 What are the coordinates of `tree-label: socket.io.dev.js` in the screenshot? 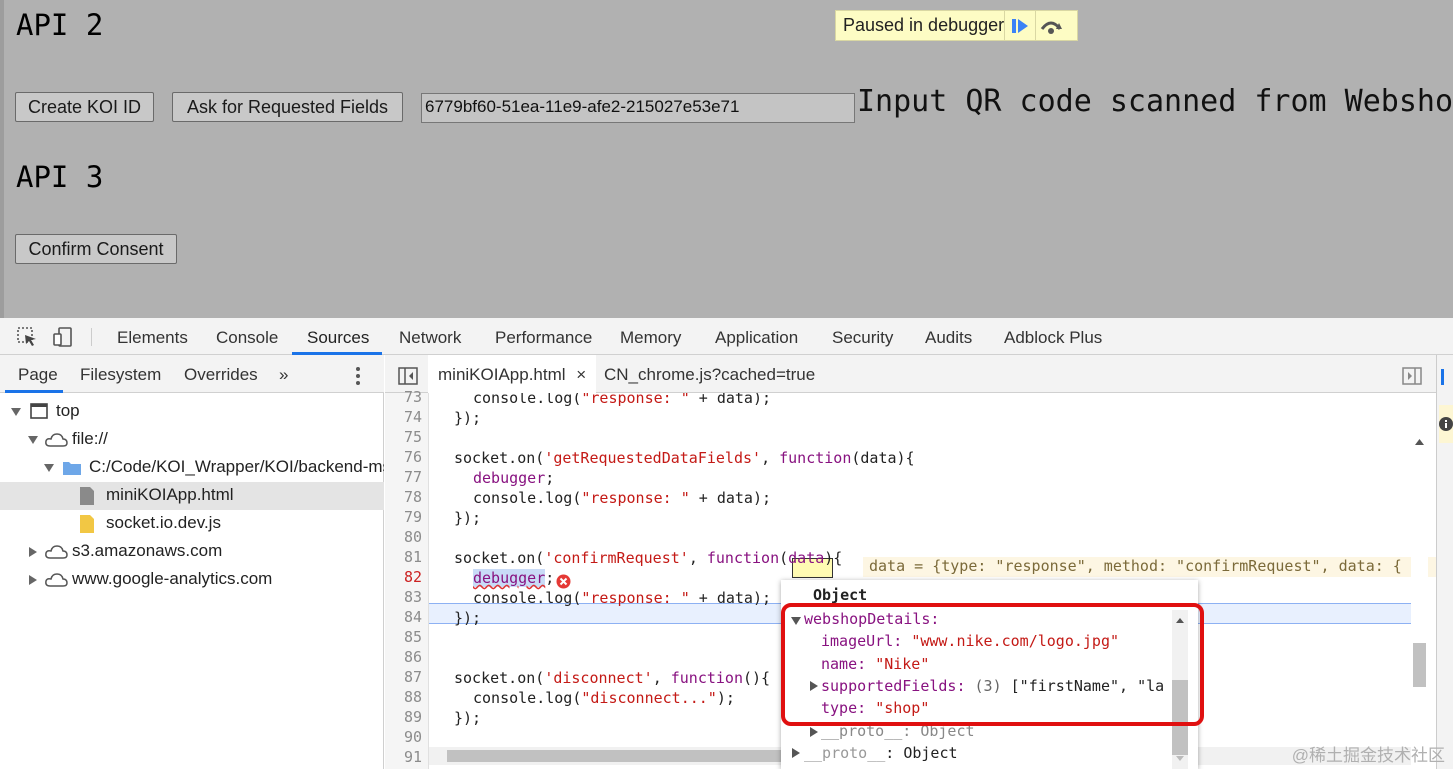 It's located at (163, 522).